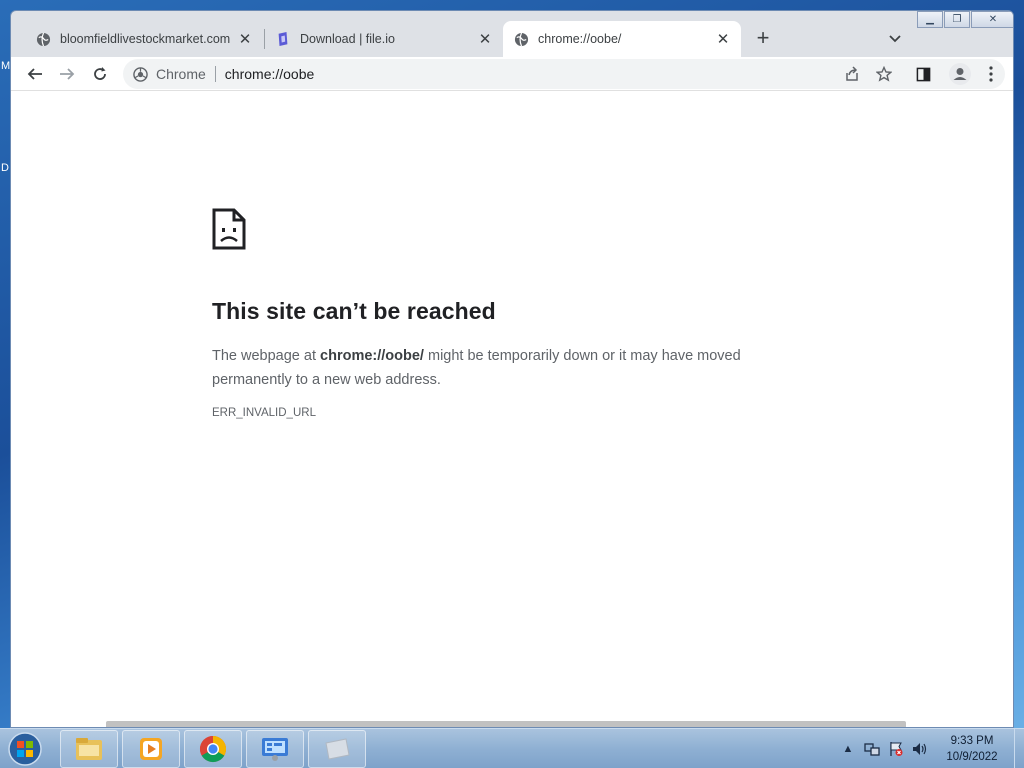  I want to click on error-code: ERR_INVALID_URL, so click(264, 413).